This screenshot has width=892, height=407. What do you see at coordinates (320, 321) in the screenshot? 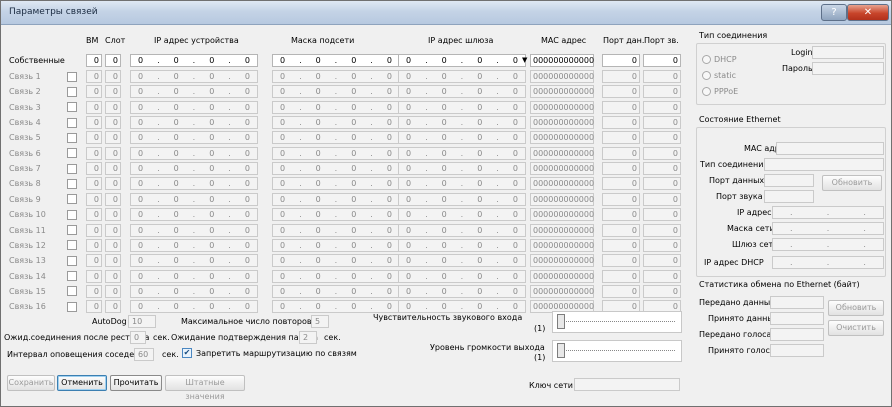
I see `max-retries-input: 5` at bounding box center [320, 321].